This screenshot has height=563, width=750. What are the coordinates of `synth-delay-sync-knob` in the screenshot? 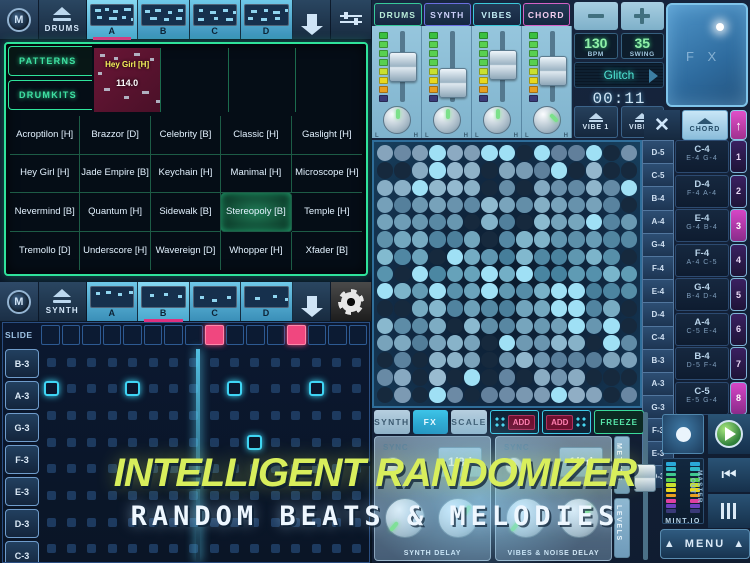 It's located at (393, 466).